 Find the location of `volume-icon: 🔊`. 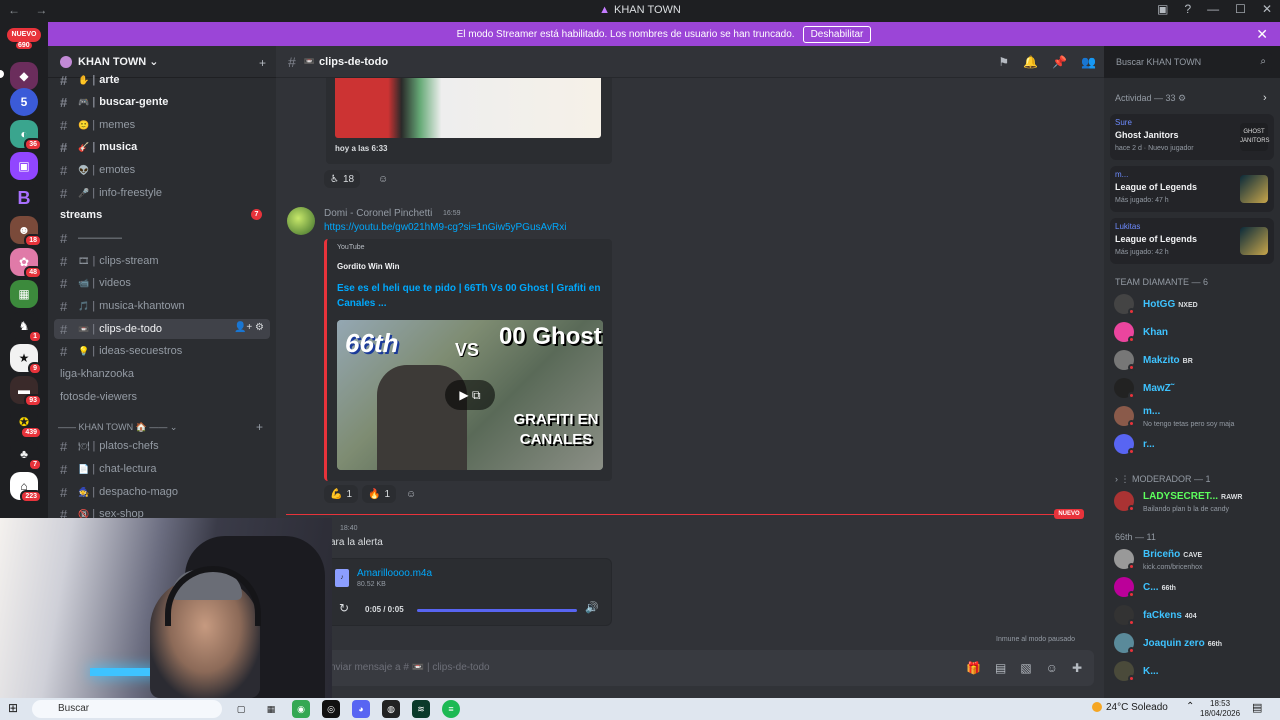

volume-icon: 🔊 is located at coordinates (592, 607).